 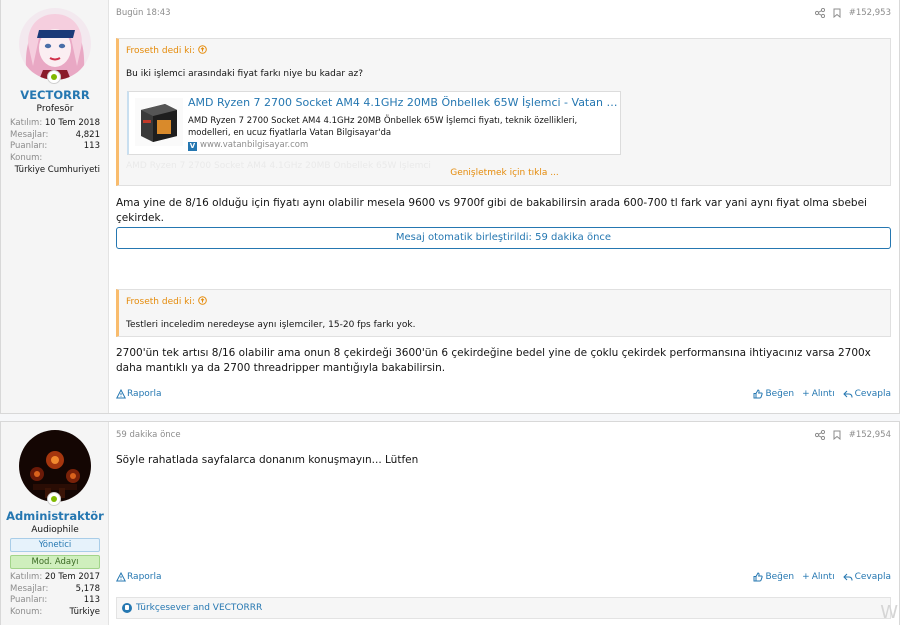 What do you see at coordinates (199, 608) in the screenshot?
I see `likes-list: Türkçesever and VECTORRR` at bounding box center [199, 608].